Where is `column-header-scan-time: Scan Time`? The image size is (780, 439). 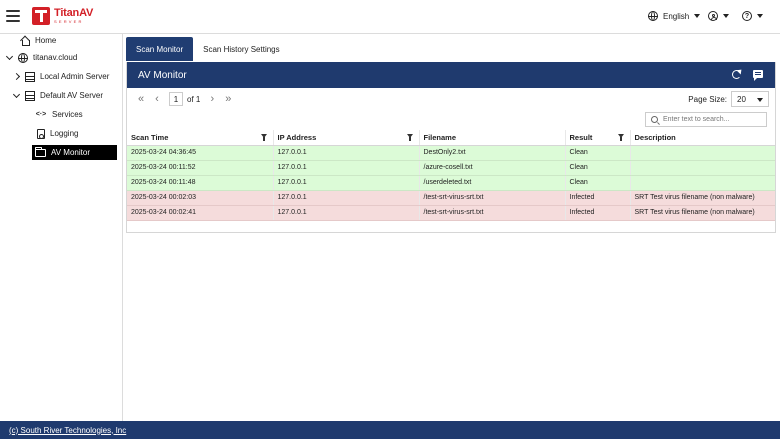 column-header-scan-time: Scan Time is located at coordinates (200, 138).